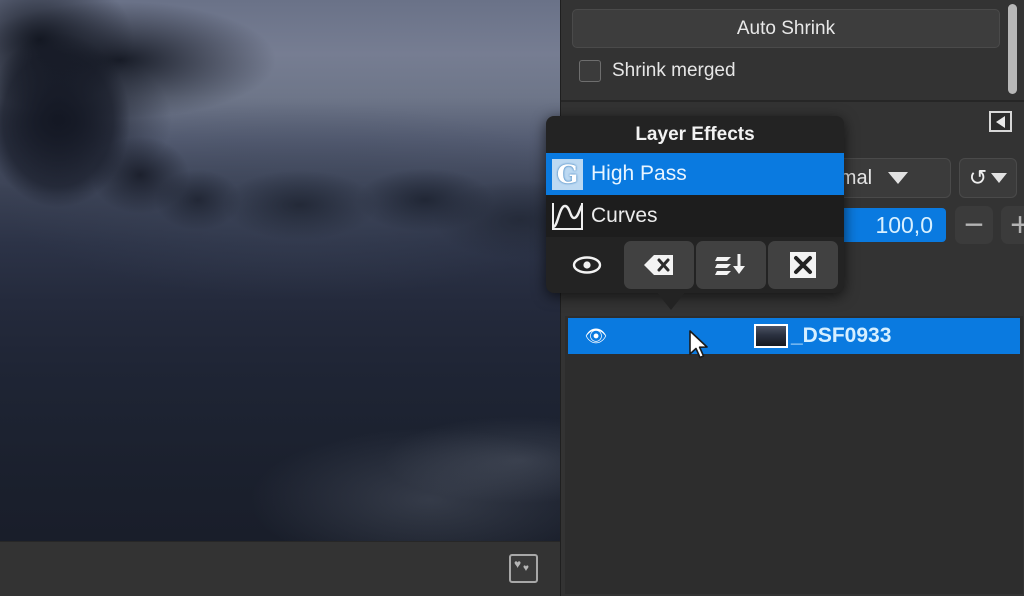  I want to click on delete-effect-button, so click(803, 265).